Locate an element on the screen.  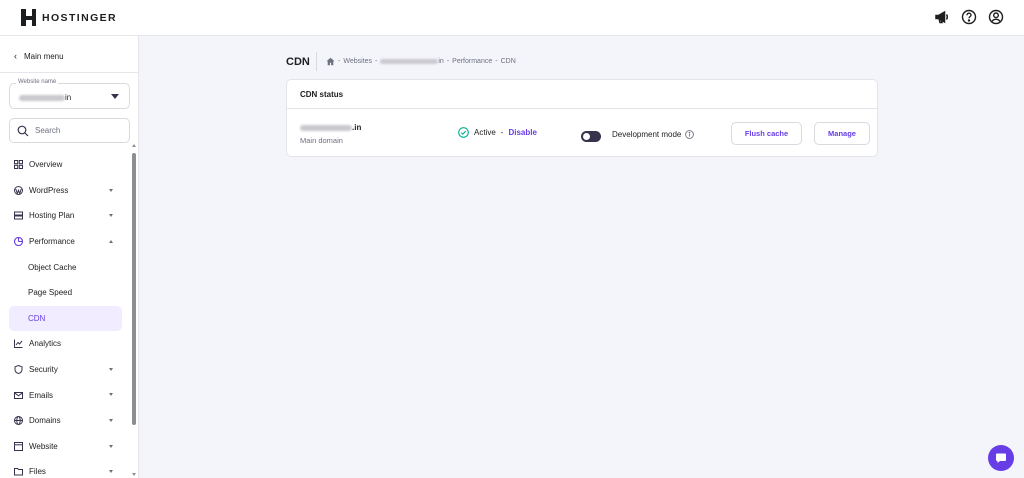
hostinger-logo: HOSTINGER is located at coordinates (69, 17).